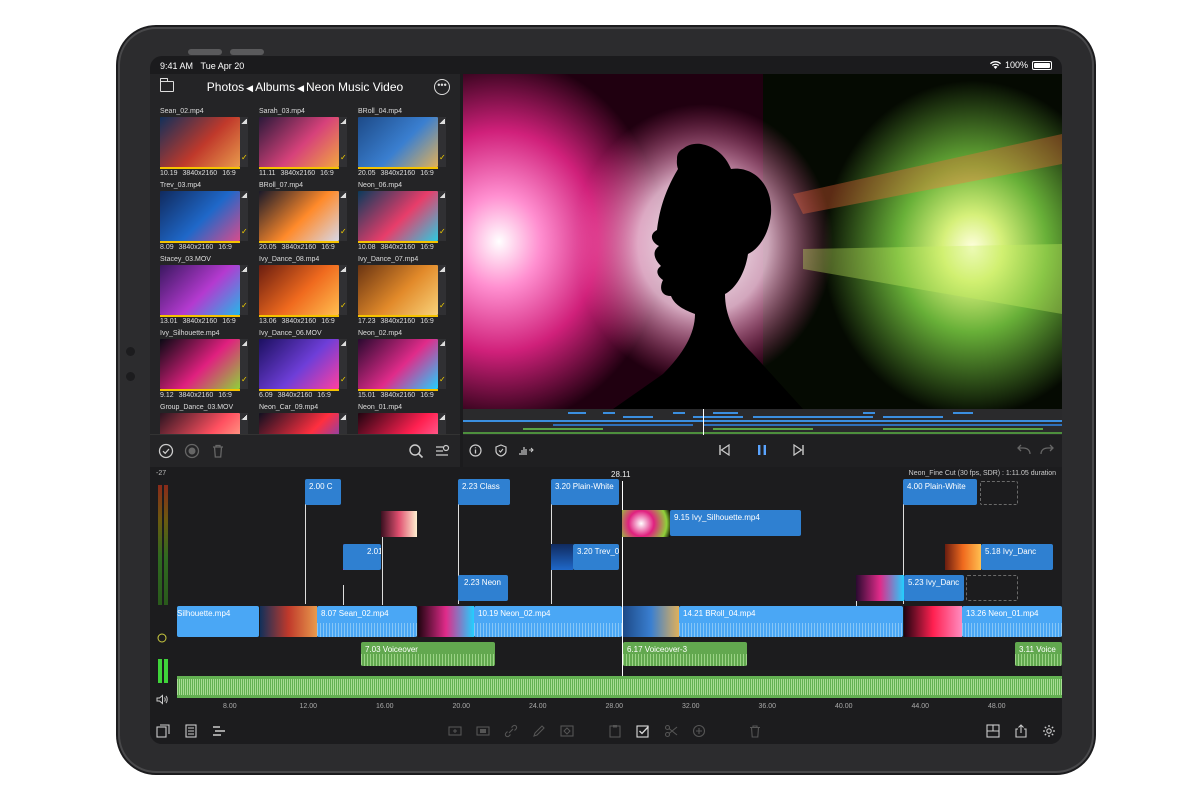 The image size is (1200, 800). I want to click on clip-tile: Sean_02.mp4 ✓ 10.19 3840x2160 16:9, so click(204, 143).